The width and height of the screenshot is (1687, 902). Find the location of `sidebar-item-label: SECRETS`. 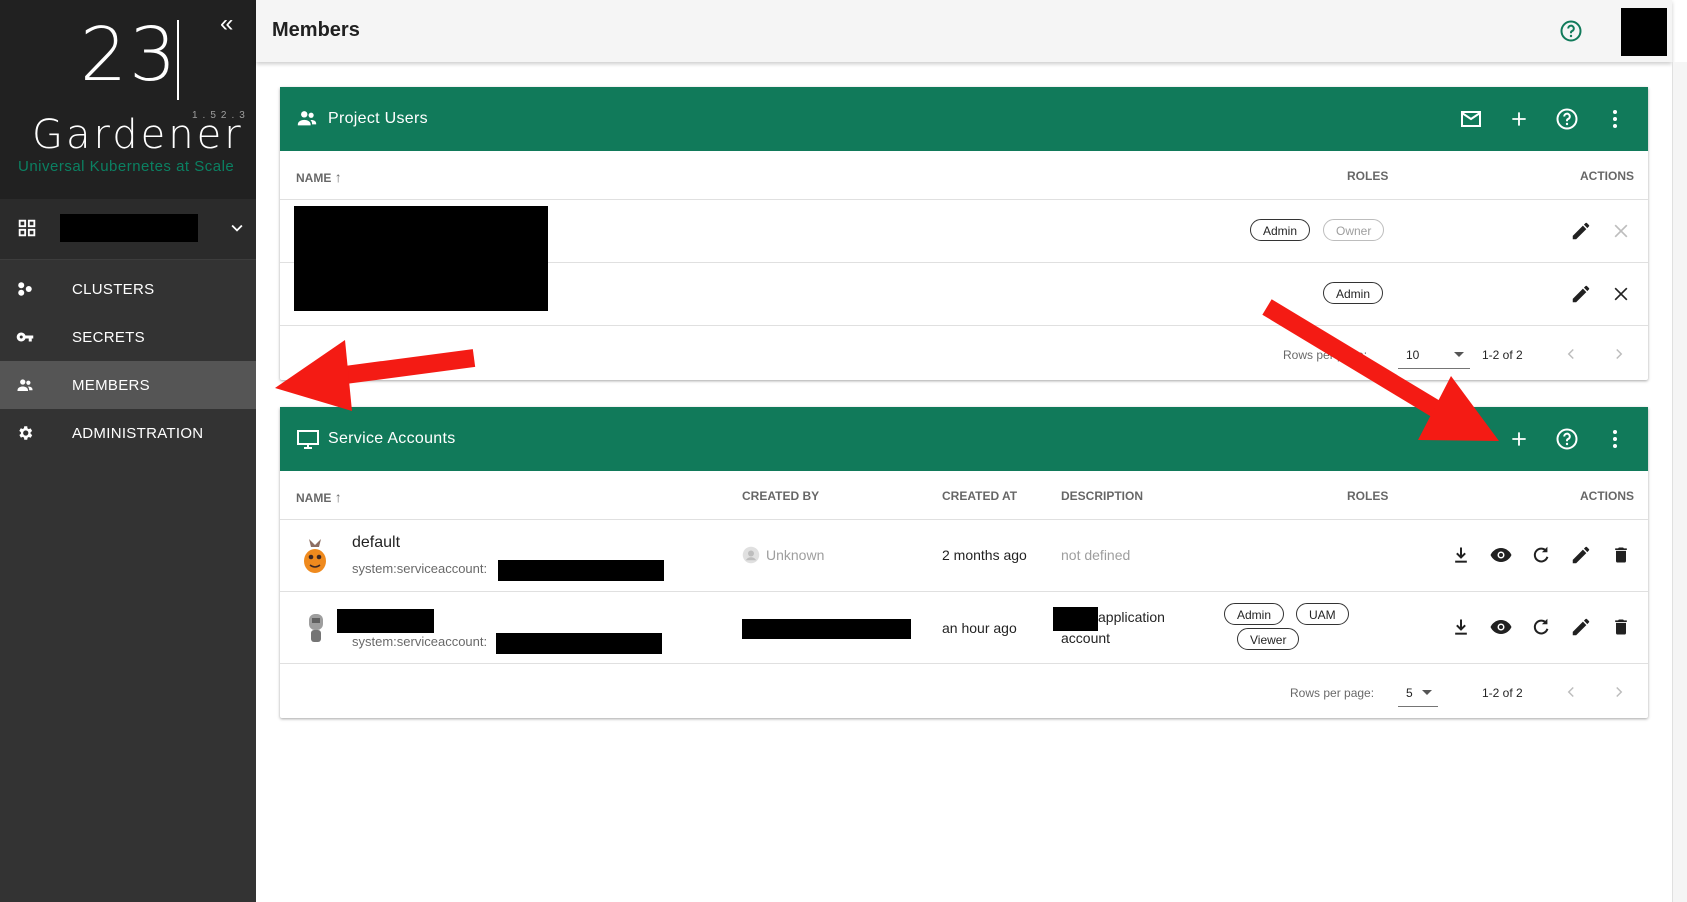

sidebar-item-label: SECRETS is located at coordinates (108, 337).